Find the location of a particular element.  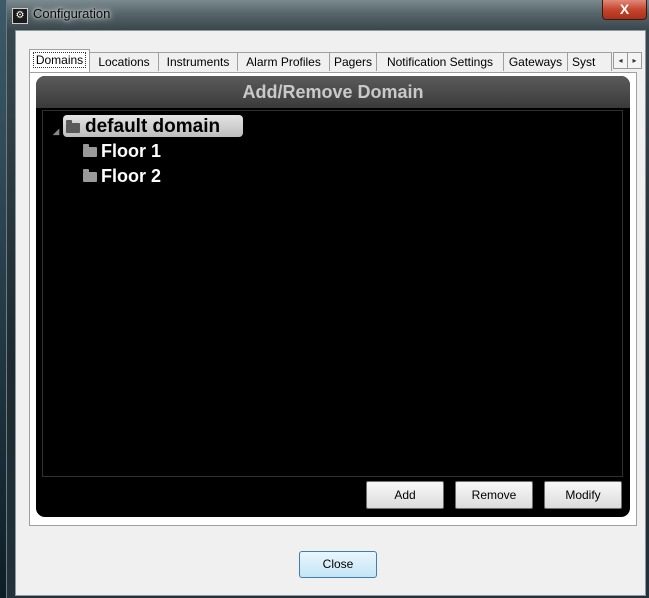

tab-system: Syst is located at coordinates (589, 61).